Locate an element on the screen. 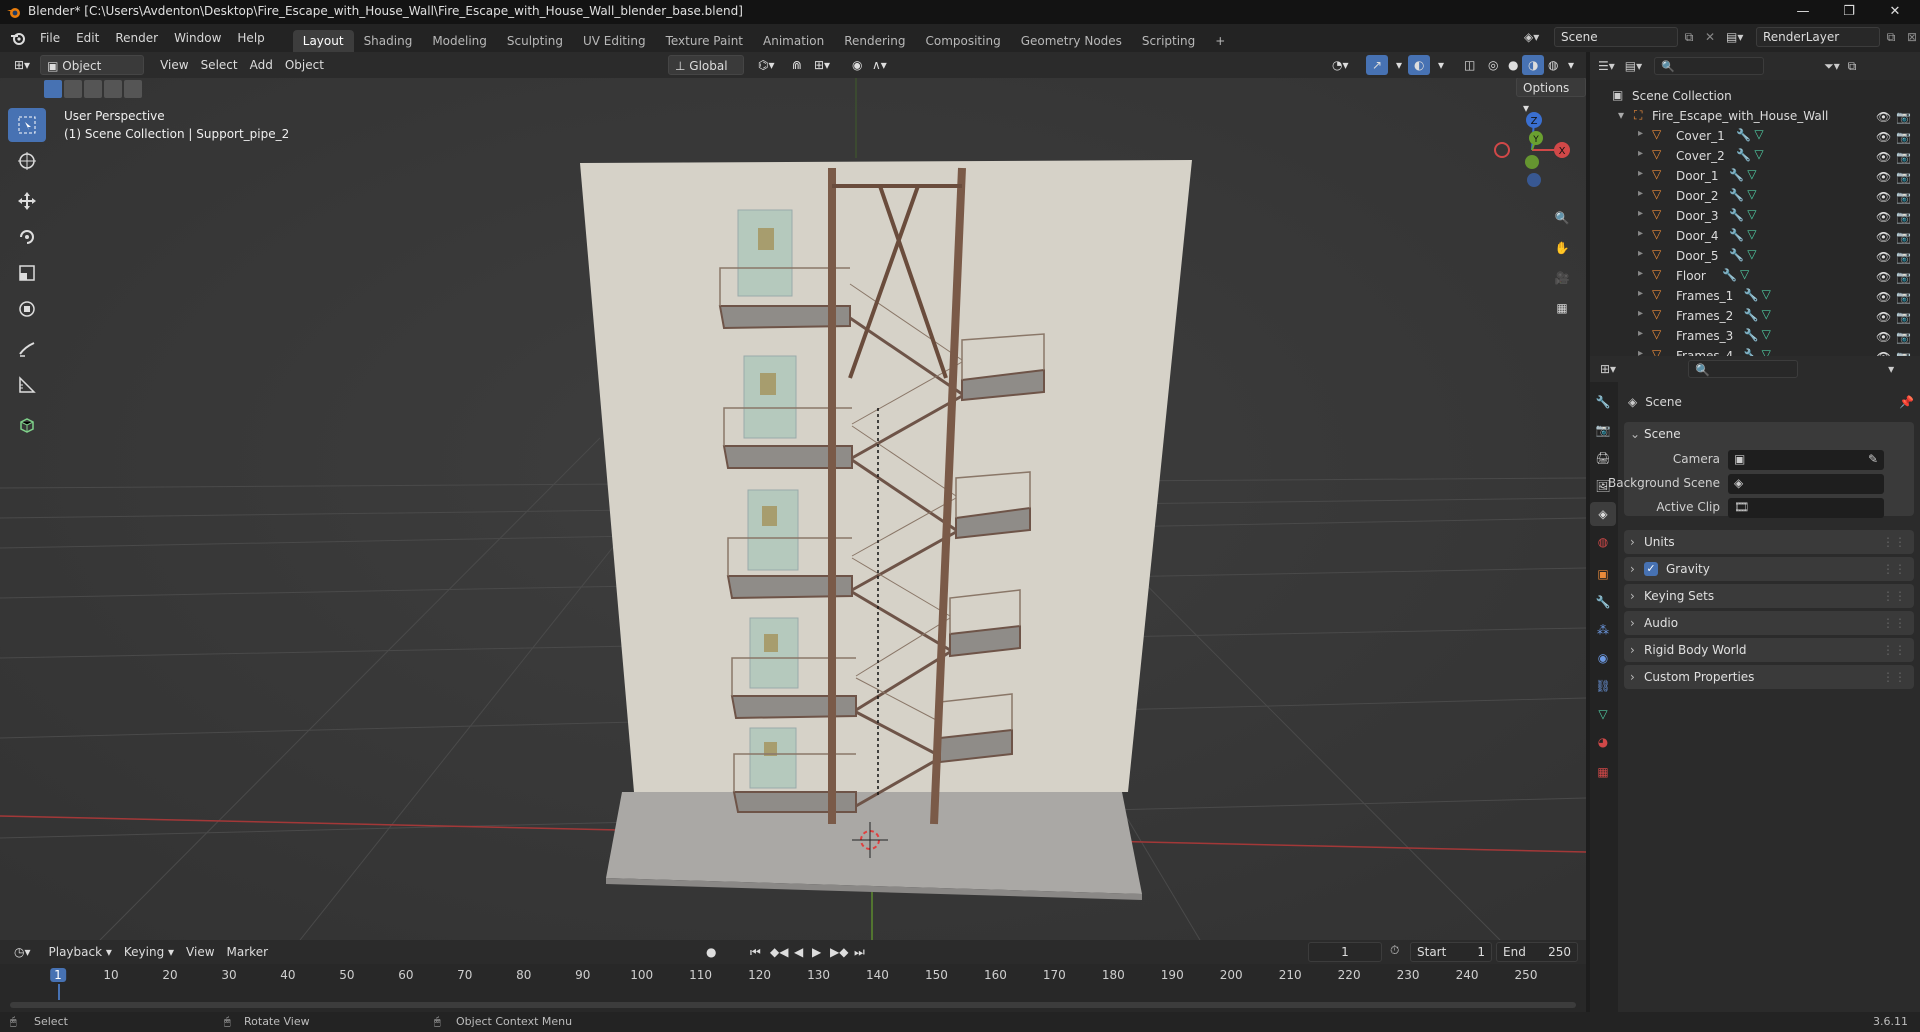 This screenshot has width=1920, height=1032. units-panel-header: › Units ⋮⋮ is located at coordinates (1769, 542).